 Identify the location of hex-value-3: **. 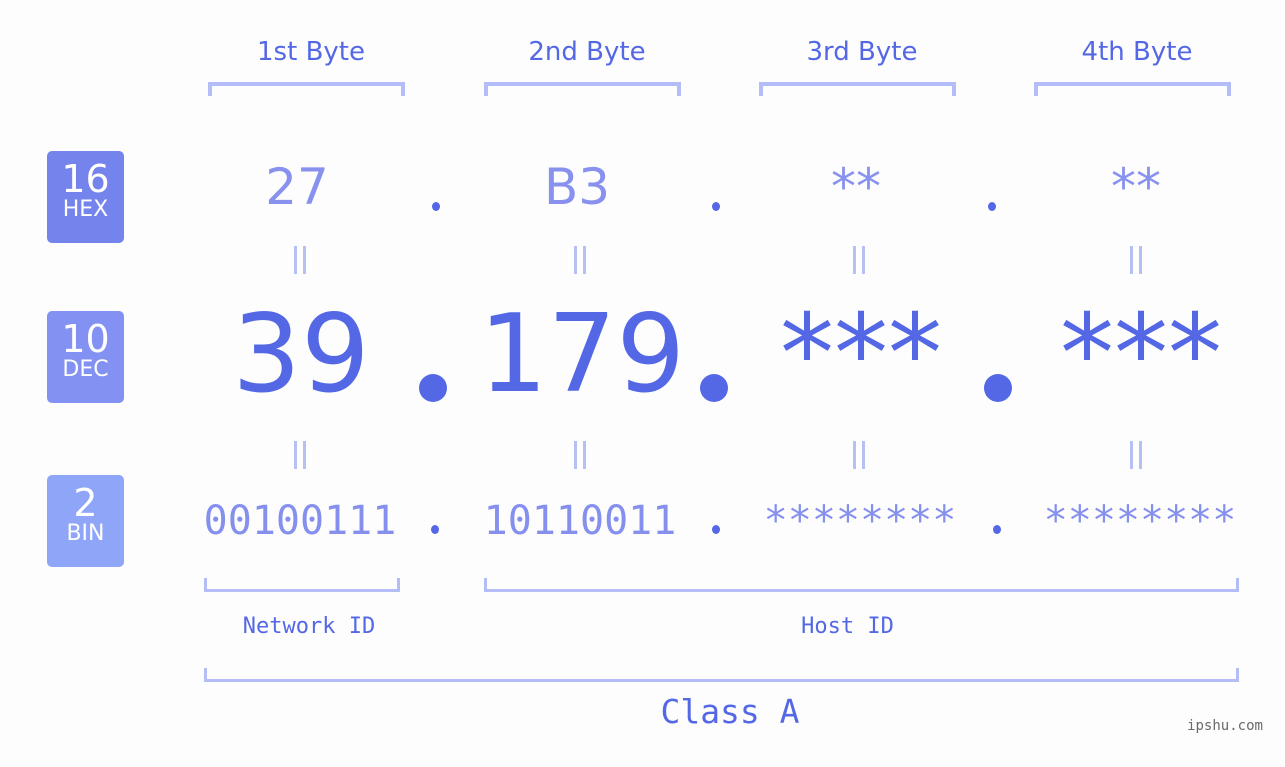
(856, 187).